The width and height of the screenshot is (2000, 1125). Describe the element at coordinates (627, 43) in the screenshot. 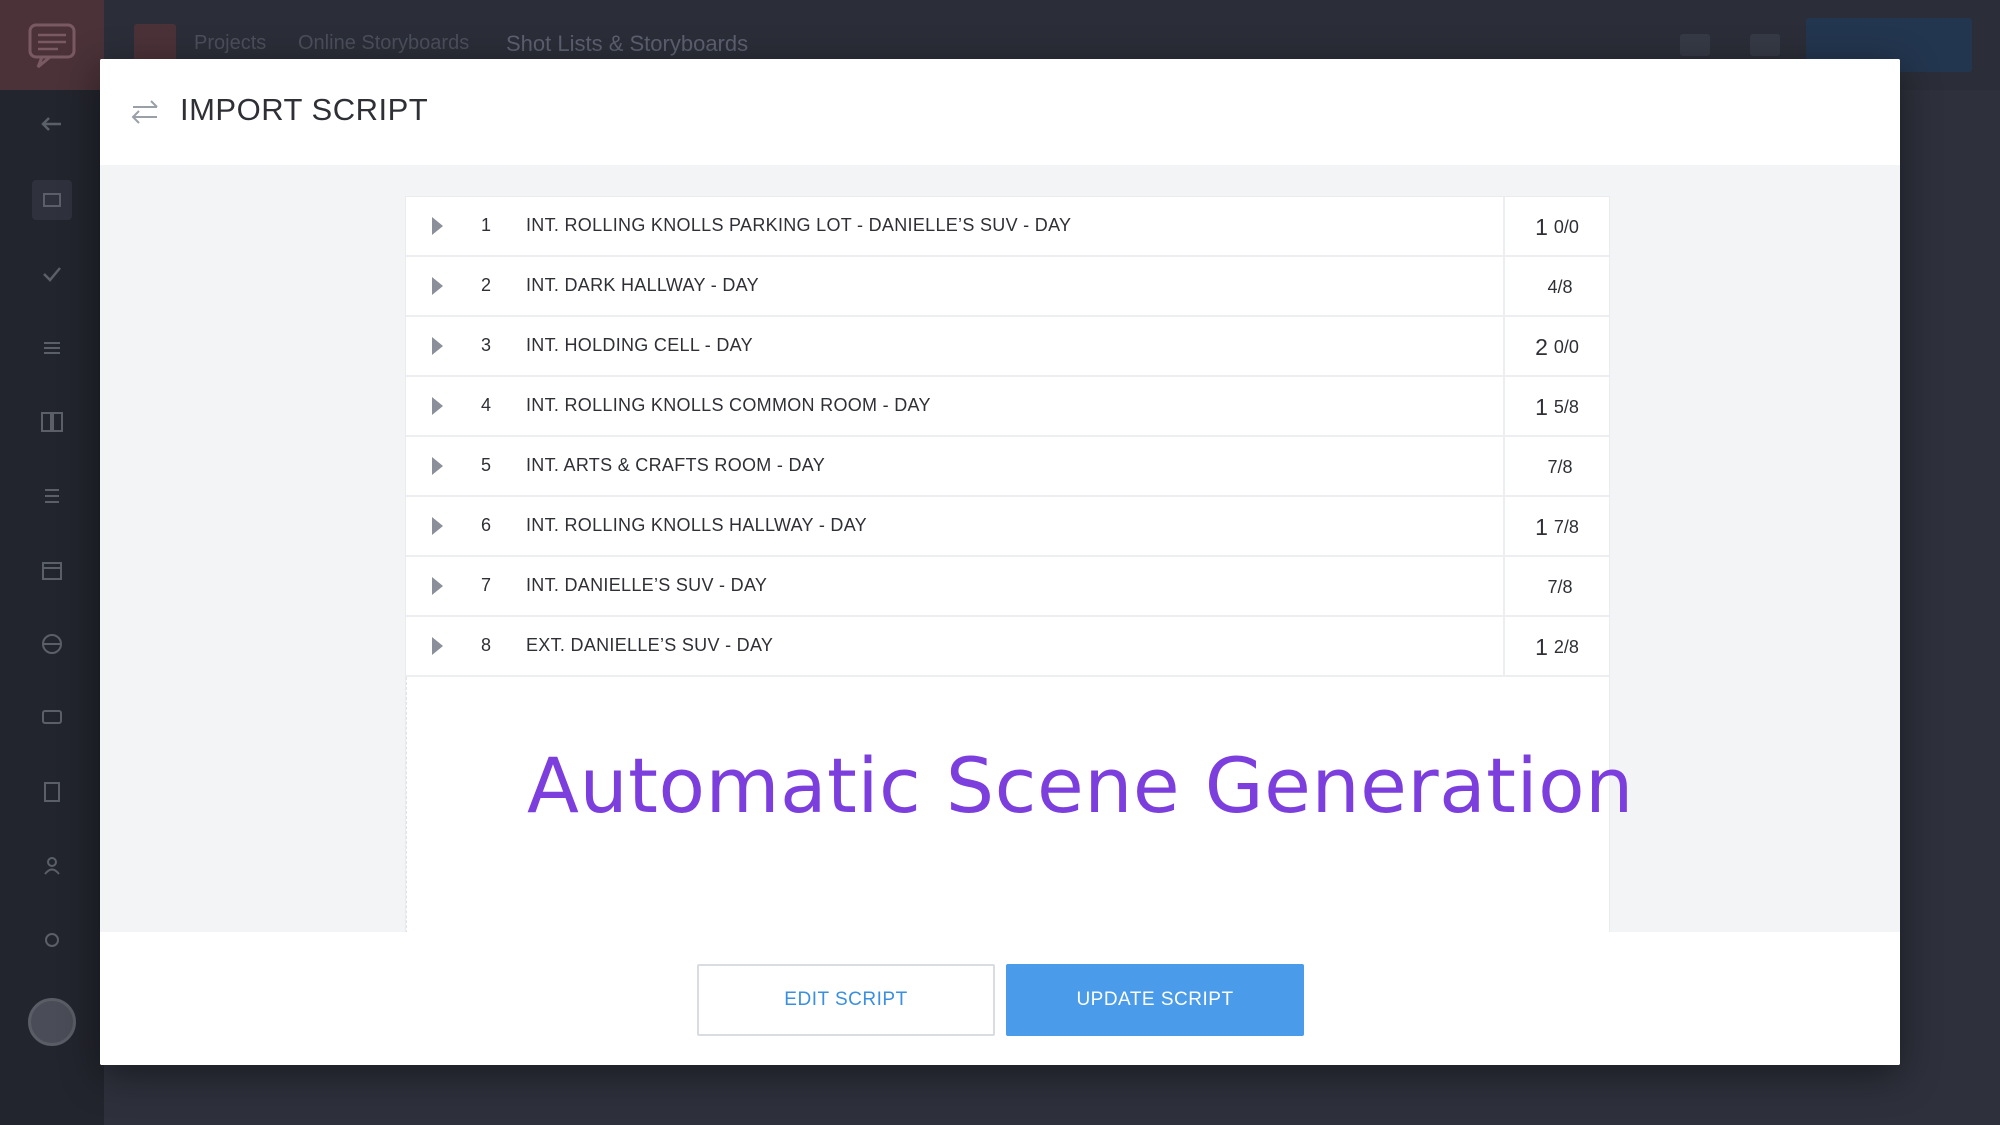

I see `breadcrumb-current-page: Shot Lists & Storyboards` at that location.